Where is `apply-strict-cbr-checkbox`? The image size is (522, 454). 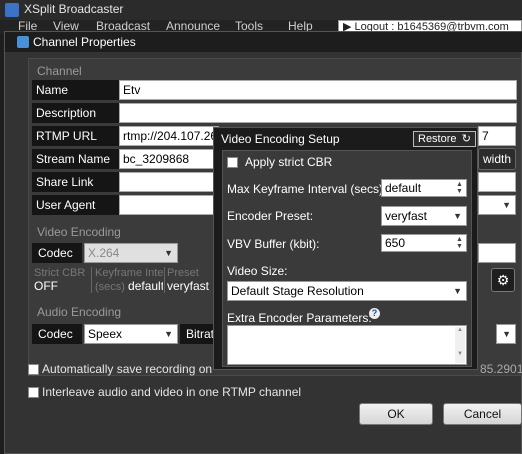 apply-strict-cbr-checkbox is located at coordinates (232, 162).